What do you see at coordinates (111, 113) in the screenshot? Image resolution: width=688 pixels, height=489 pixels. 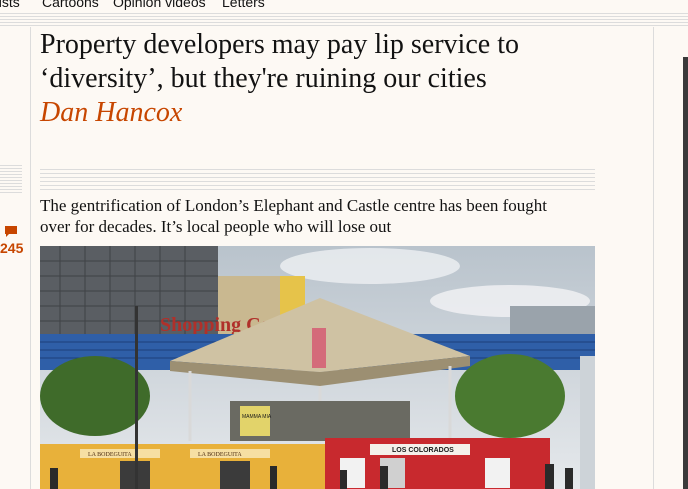 I see `article-byline: Dan Hancox` at bounding box center [111, 113].